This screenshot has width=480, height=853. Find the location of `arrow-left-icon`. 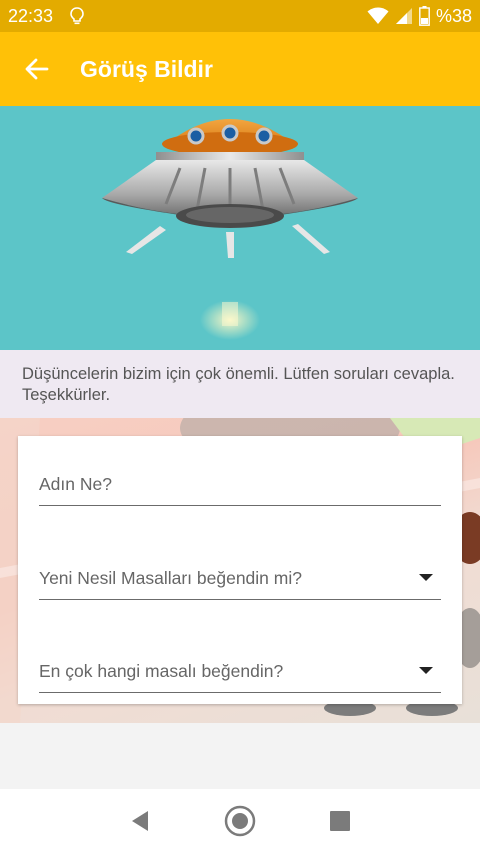

arrow-left-icon is located at coordinates (37, 69).